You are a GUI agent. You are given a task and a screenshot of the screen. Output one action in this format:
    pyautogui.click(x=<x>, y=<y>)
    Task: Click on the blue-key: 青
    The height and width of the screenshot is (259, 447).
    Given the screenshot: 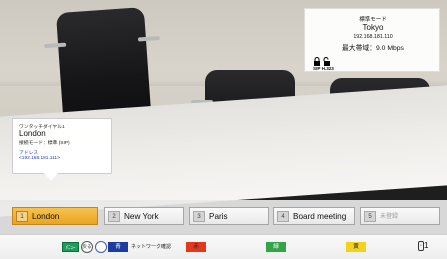 What is the action you would take?
    pyautogui.click(x=118, y=247)
    